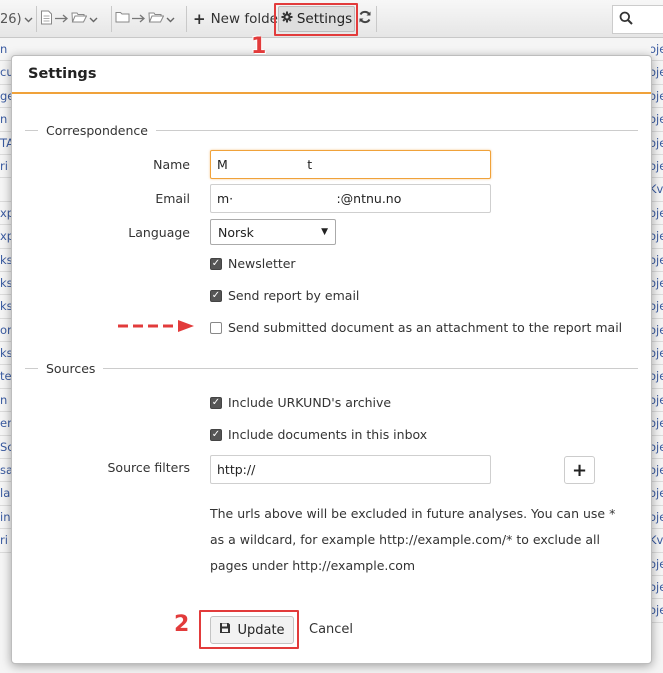  I want to click on refresh-button, so click(365, 19).